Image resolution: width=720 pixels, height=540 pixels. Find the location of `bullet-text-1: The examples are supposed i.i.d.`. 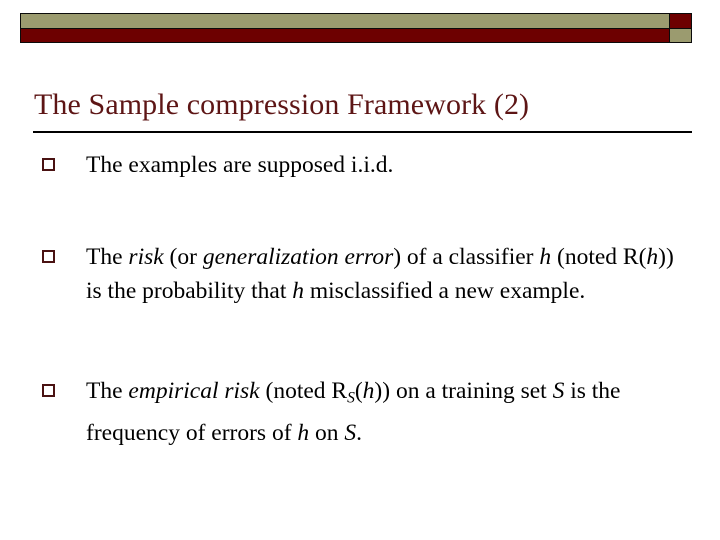

bullet-text-1: The examples are supposed i.i.d. is located at coordinates (240, 165).